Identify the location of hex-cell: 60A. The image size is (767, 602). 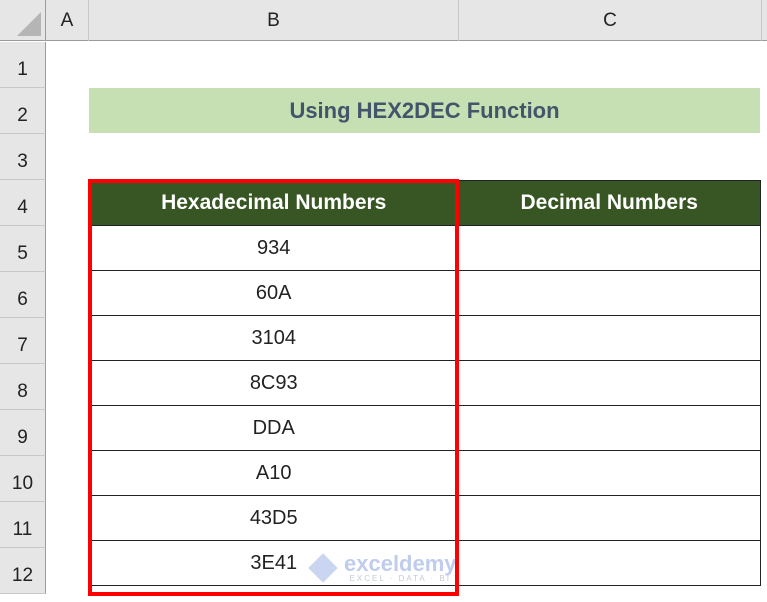
(273, 293).